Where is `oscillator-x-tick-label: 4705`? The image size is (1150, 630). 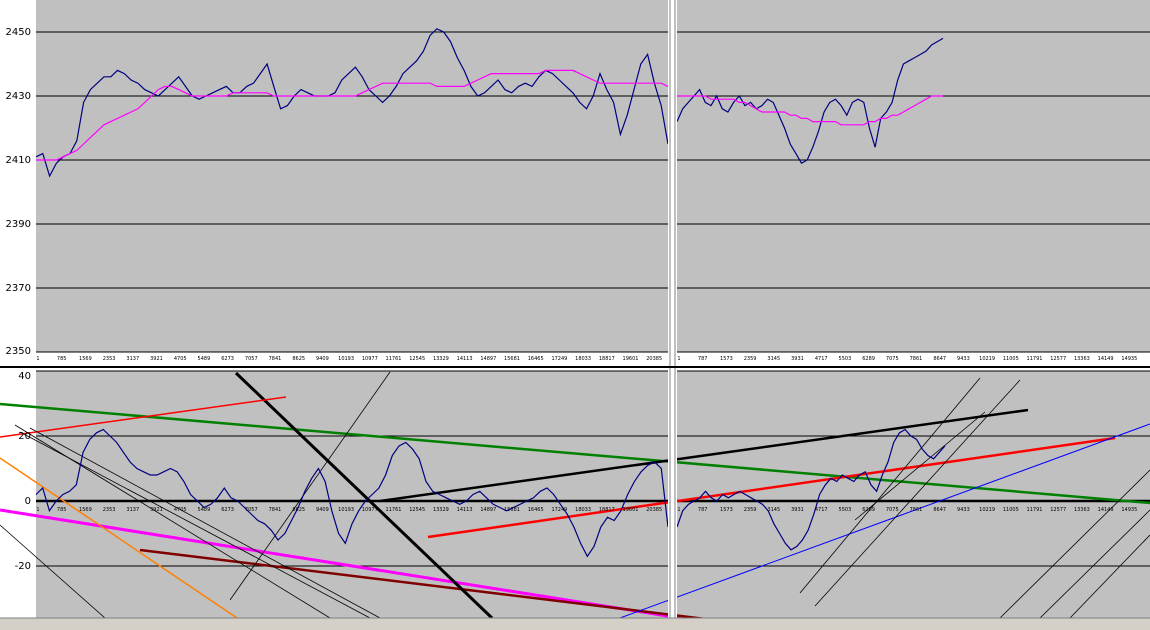
oscillator-x-tick-label: 4705 is located at coordinates (180, 510).